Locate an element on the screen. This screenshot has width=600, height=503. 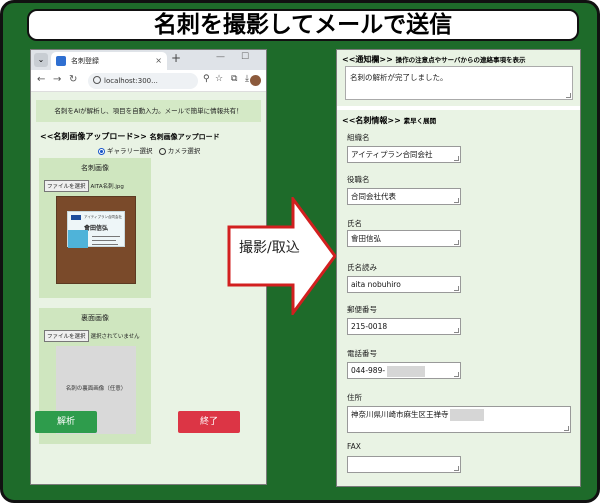
notice-text: 名刺の解析が完了しました。 is located at coordinates (399, 77).